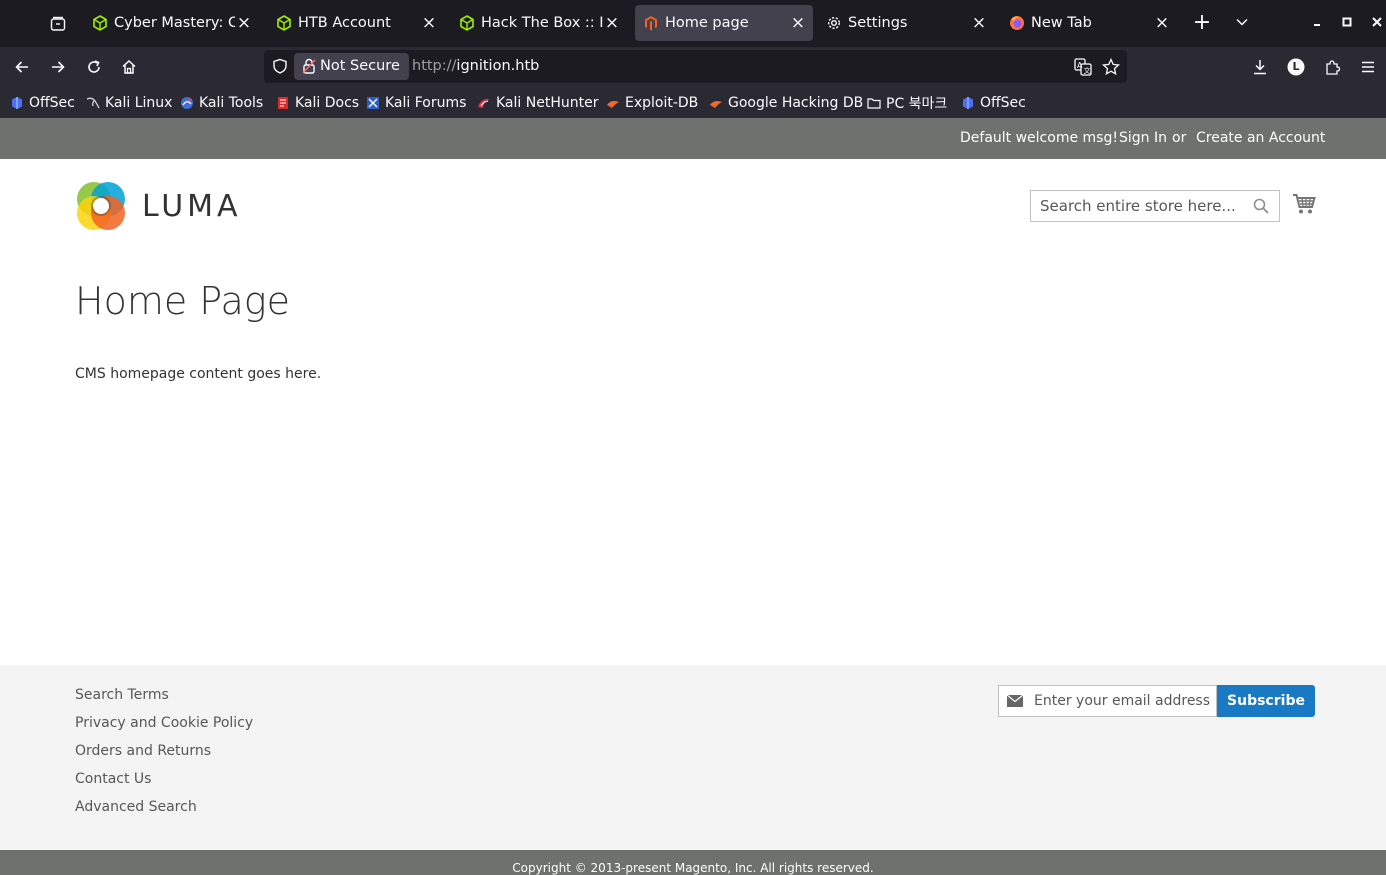 The height and width of the screenshot is (875, 1386). I want to click on new-tab-button: +, so click(1202, 22).